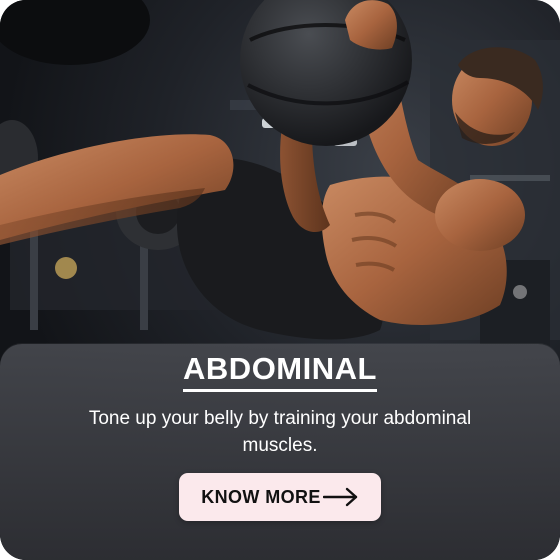 The height and width of the screenshot is (560, 560). I want to click on card-title: ABDOMINAL, so click(280, 371).